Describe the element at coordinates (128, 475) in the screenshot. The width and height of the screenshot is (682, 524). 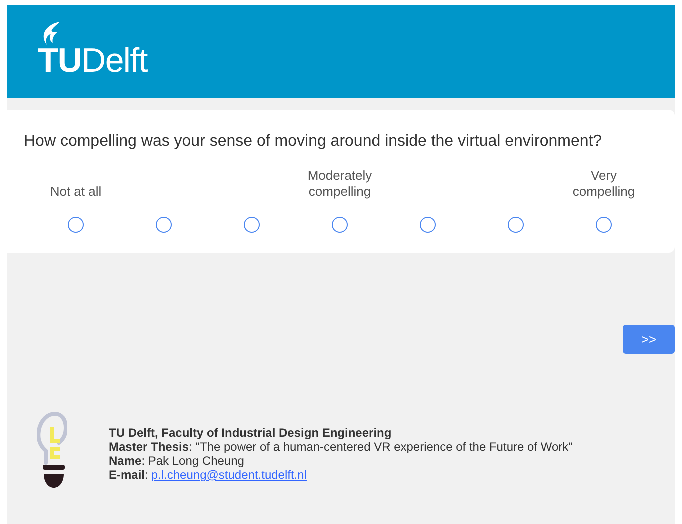
I see `email-label: E-mail:` at that location.